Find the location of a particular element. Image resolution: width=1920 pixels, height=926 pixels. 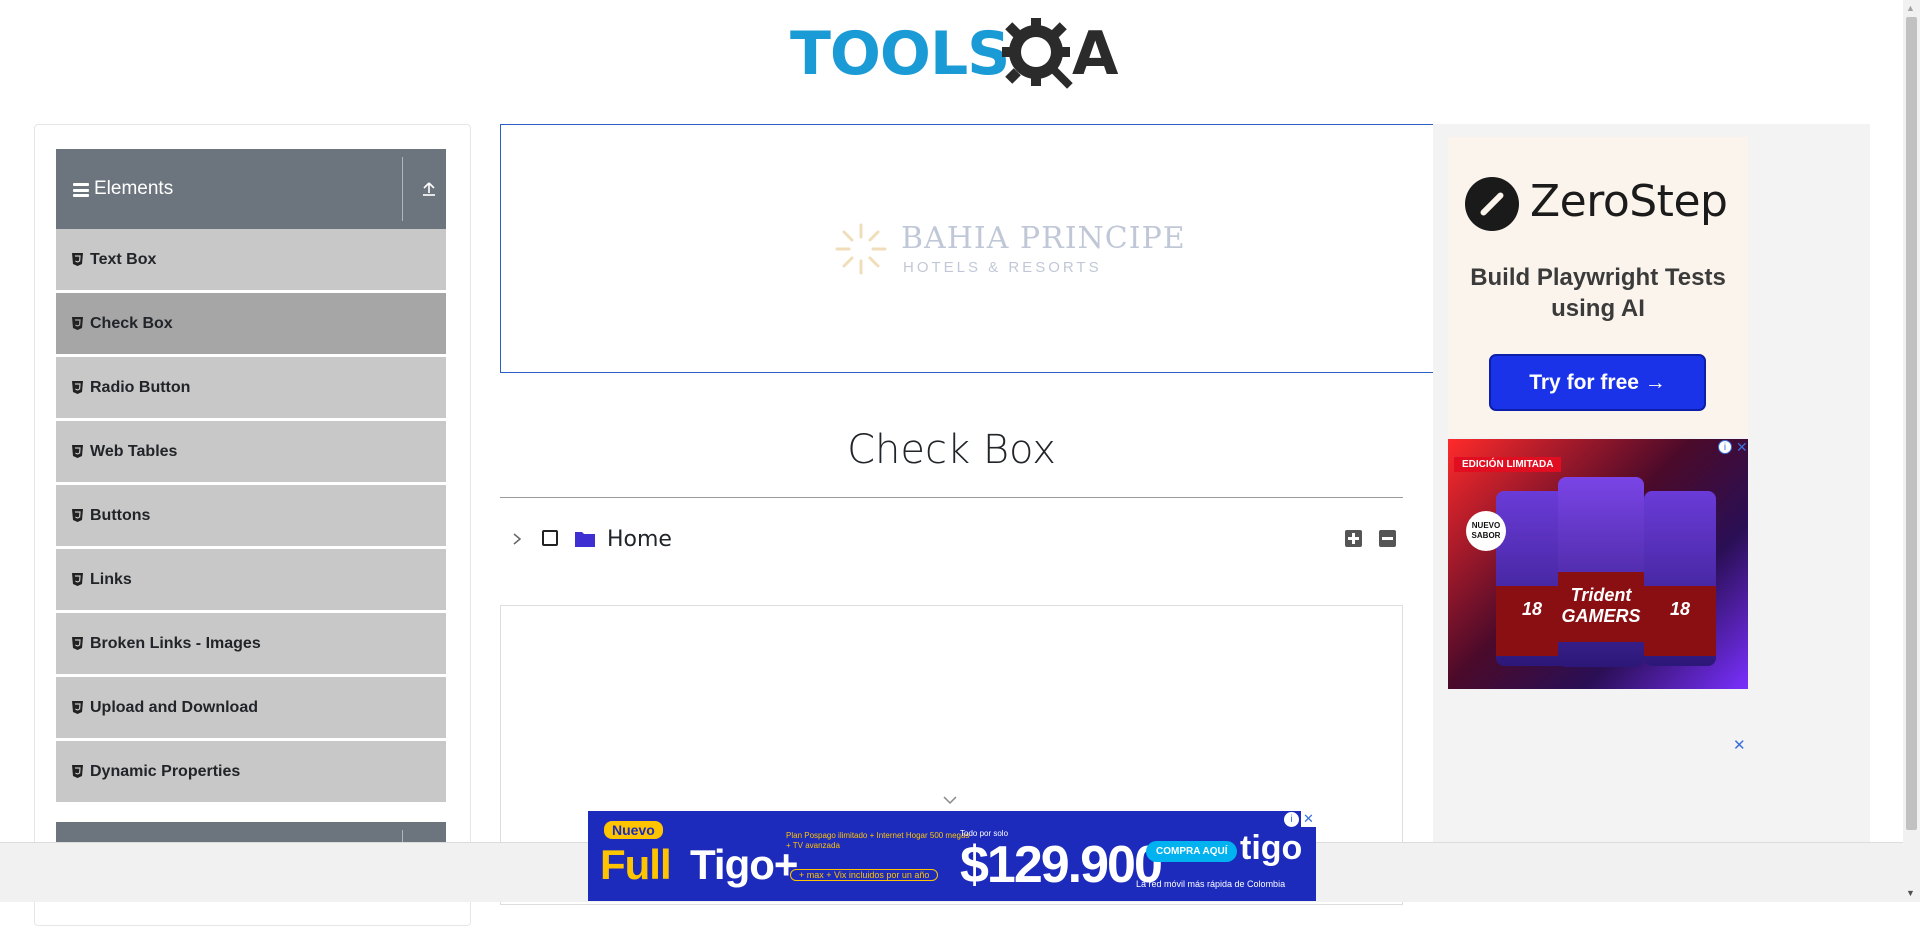

sidebar-item-label: Dynamic Properties is located at coordinates (165, 771).